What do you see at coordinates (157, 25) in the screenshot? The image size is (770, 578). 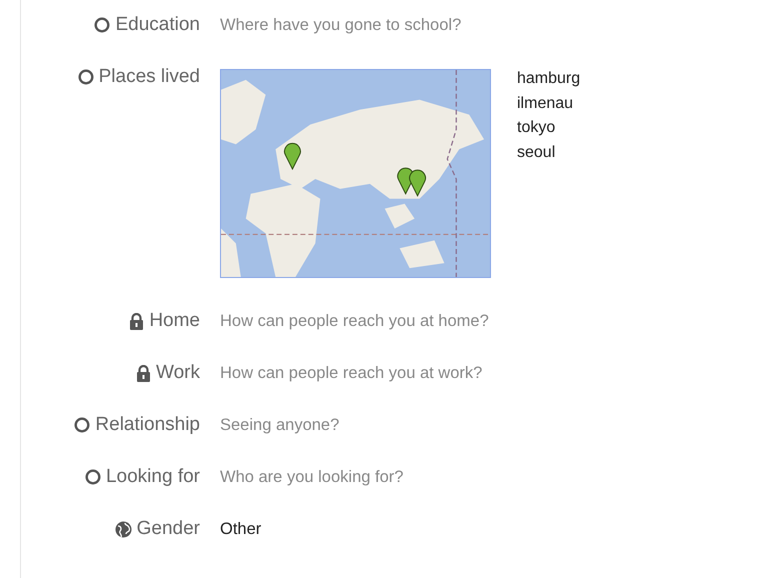 I see `field-label: Education` at bounding box center [157, 25].